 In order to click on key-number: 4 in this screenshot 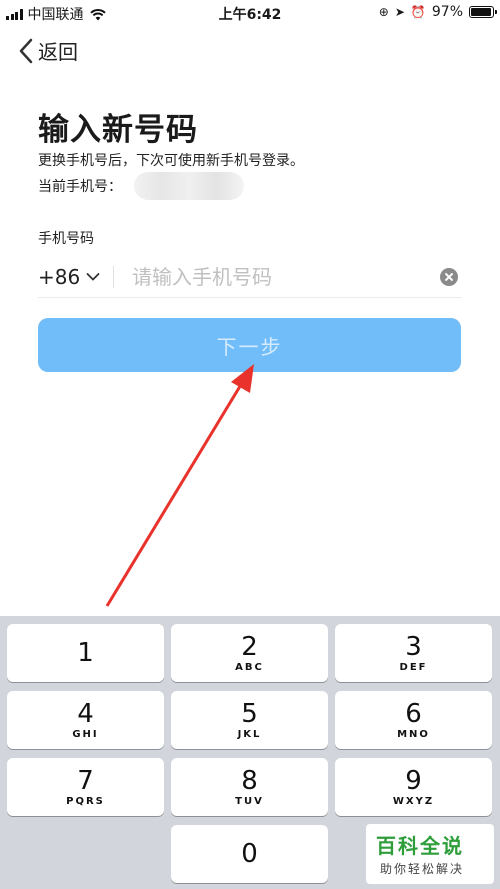, I will do `click(85, 714)`.